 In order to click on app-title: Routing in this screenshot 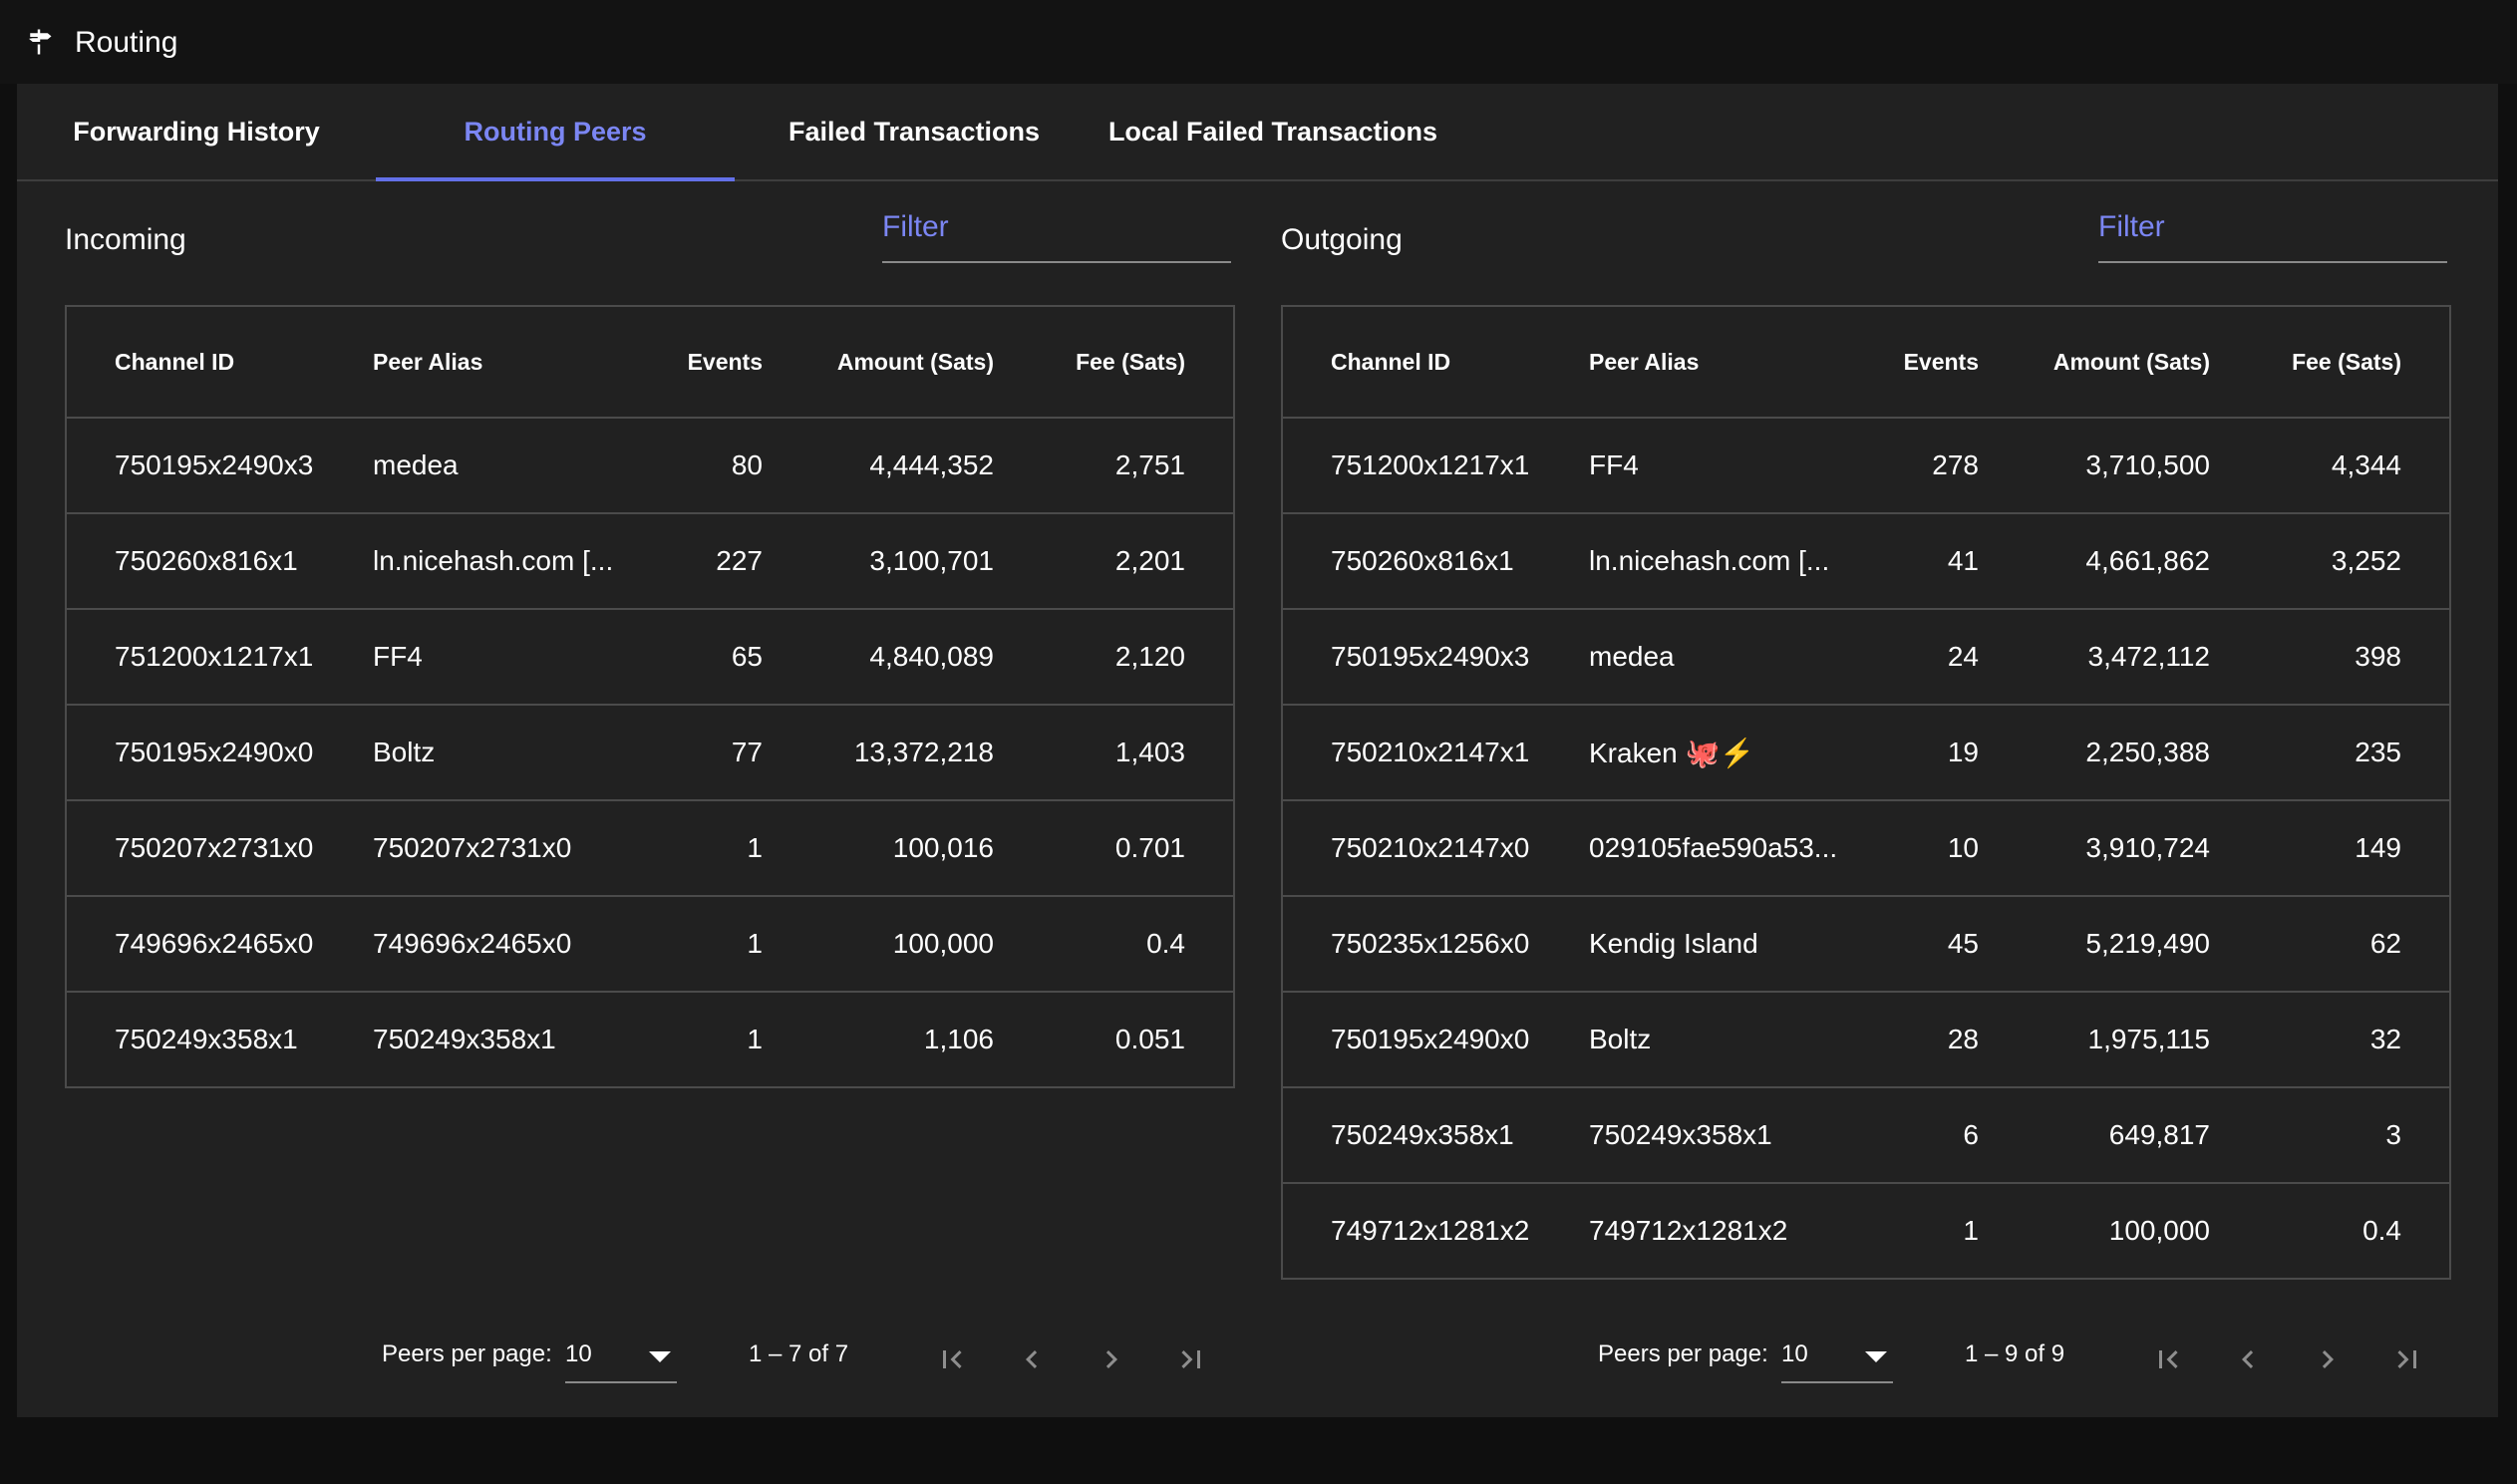, I will do `click(127, 42)`.